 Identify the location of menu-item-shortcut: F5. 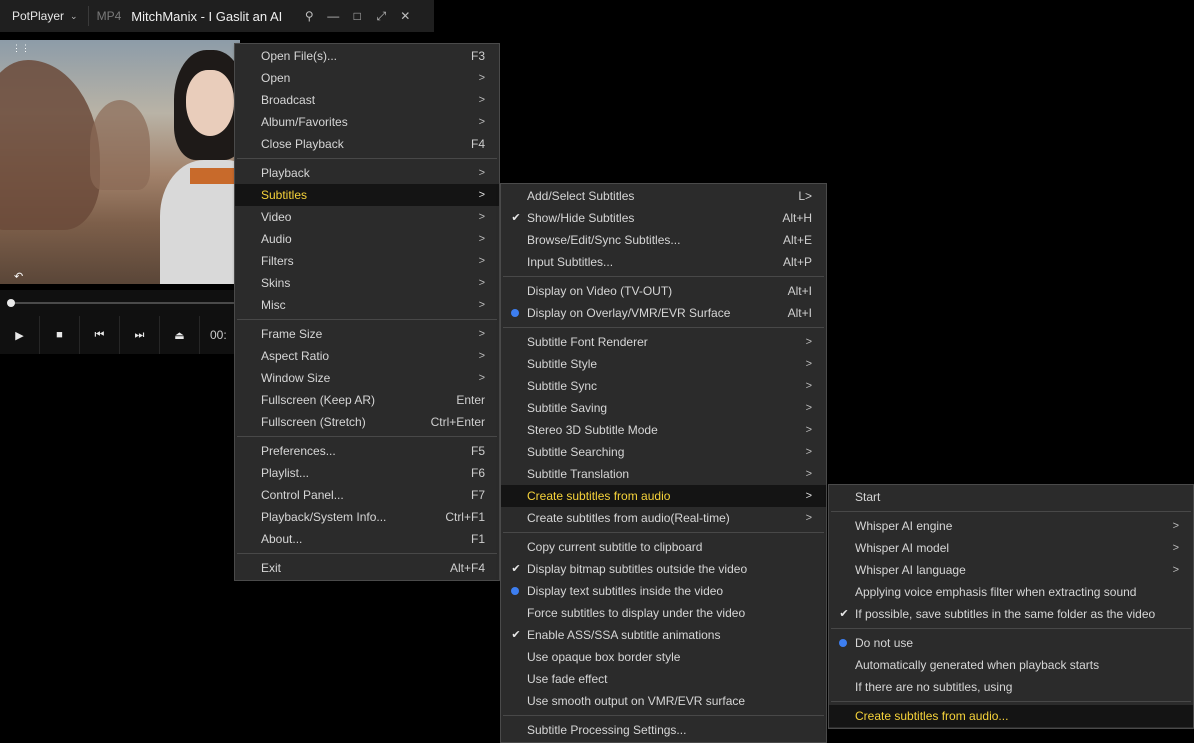
(477, 451).